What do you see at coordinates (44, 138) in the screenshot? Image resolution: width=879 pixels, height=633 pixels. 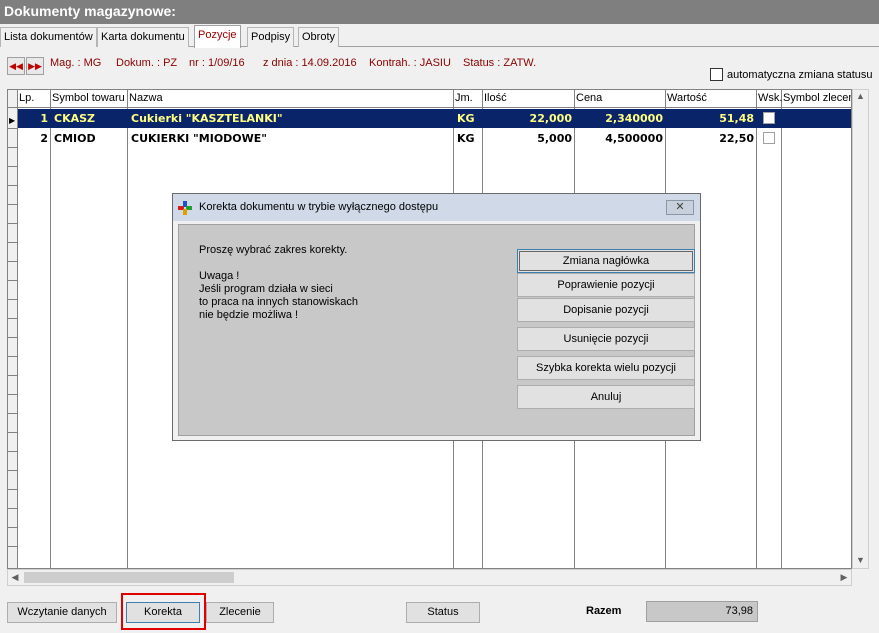 I see `row2-lp: 2` at bounding box center [44, 138].